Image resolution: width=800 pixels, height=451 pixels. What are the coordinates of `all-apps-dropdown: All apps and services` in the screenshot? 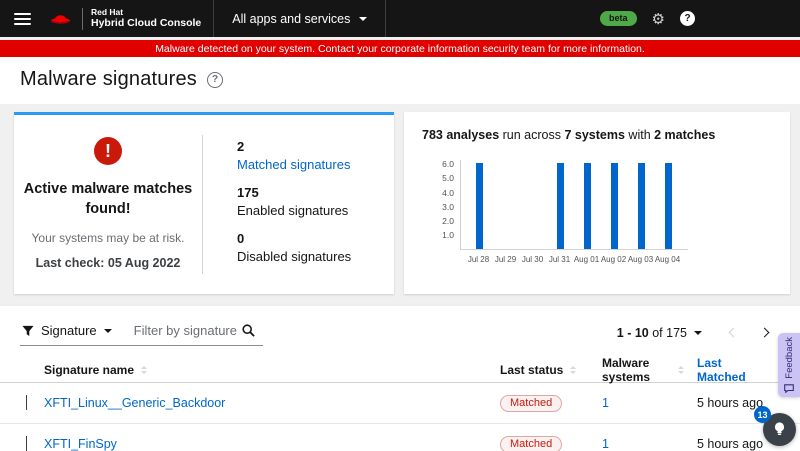 It's located at (300, 18).